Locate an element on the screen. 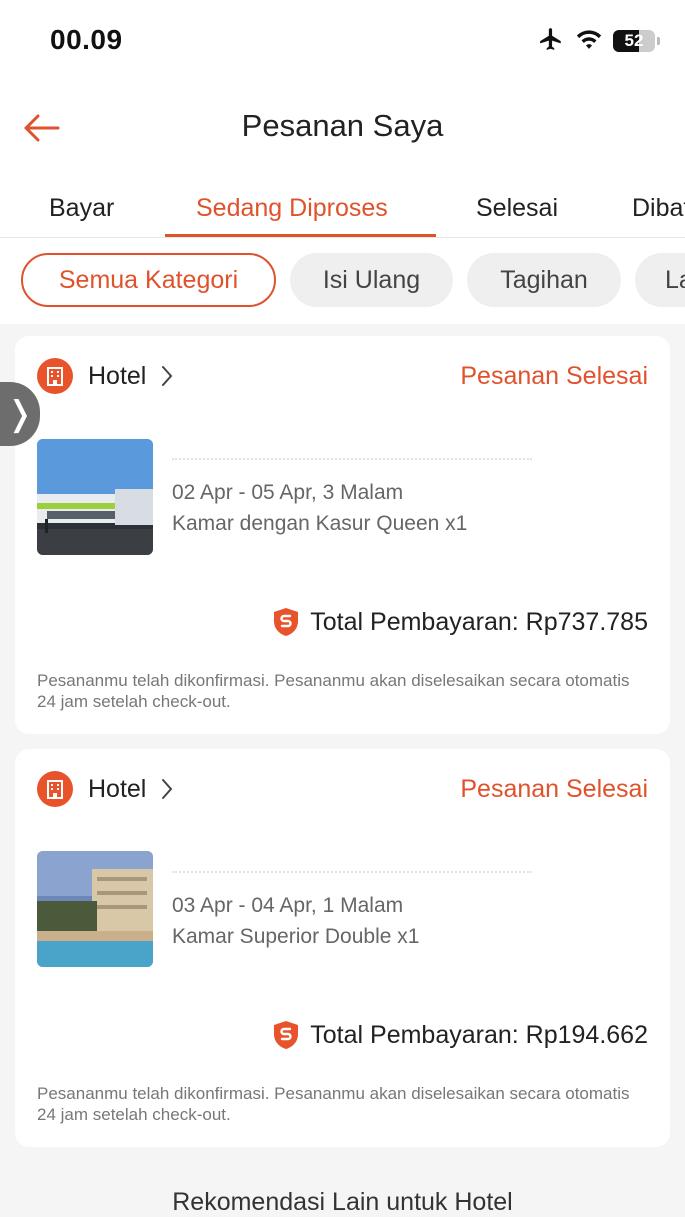 This screenshot has height=1217, width=685. page-title: Pesanan Saya is located at coordinates (342, 125).